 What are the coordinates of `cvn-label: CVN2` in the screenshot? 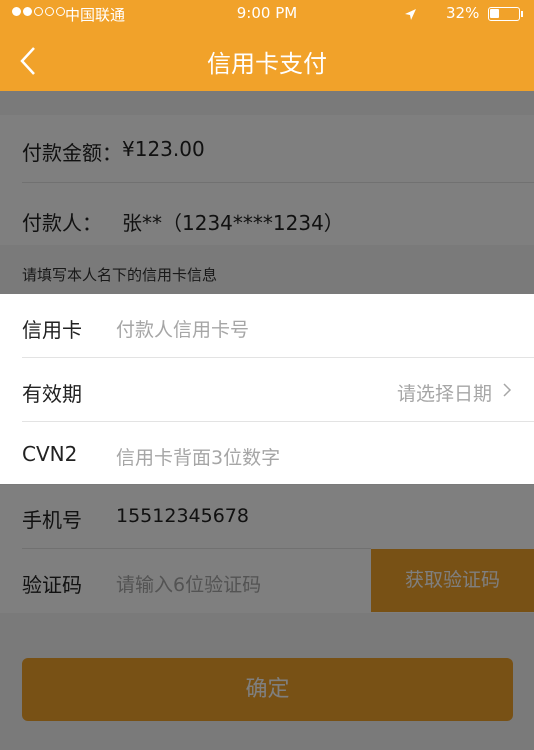 It's located at (50, 454).